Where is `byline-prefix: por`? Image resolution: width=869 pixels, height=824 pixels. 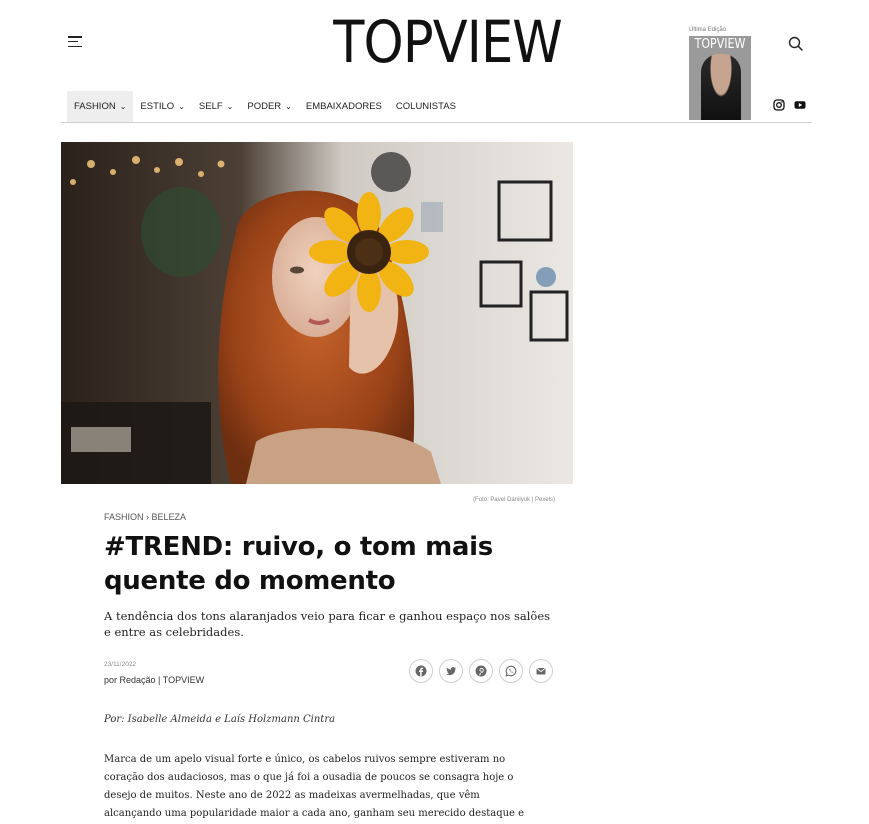
byline-prefix: por is located at coordinates (111, 680).